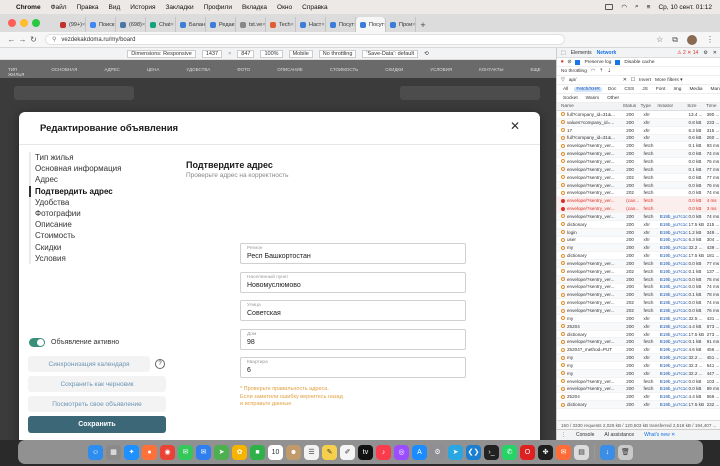  Describe the element at coordinates (329, 452) in the screenshot. I see `notes-icon: ✎` at that location.